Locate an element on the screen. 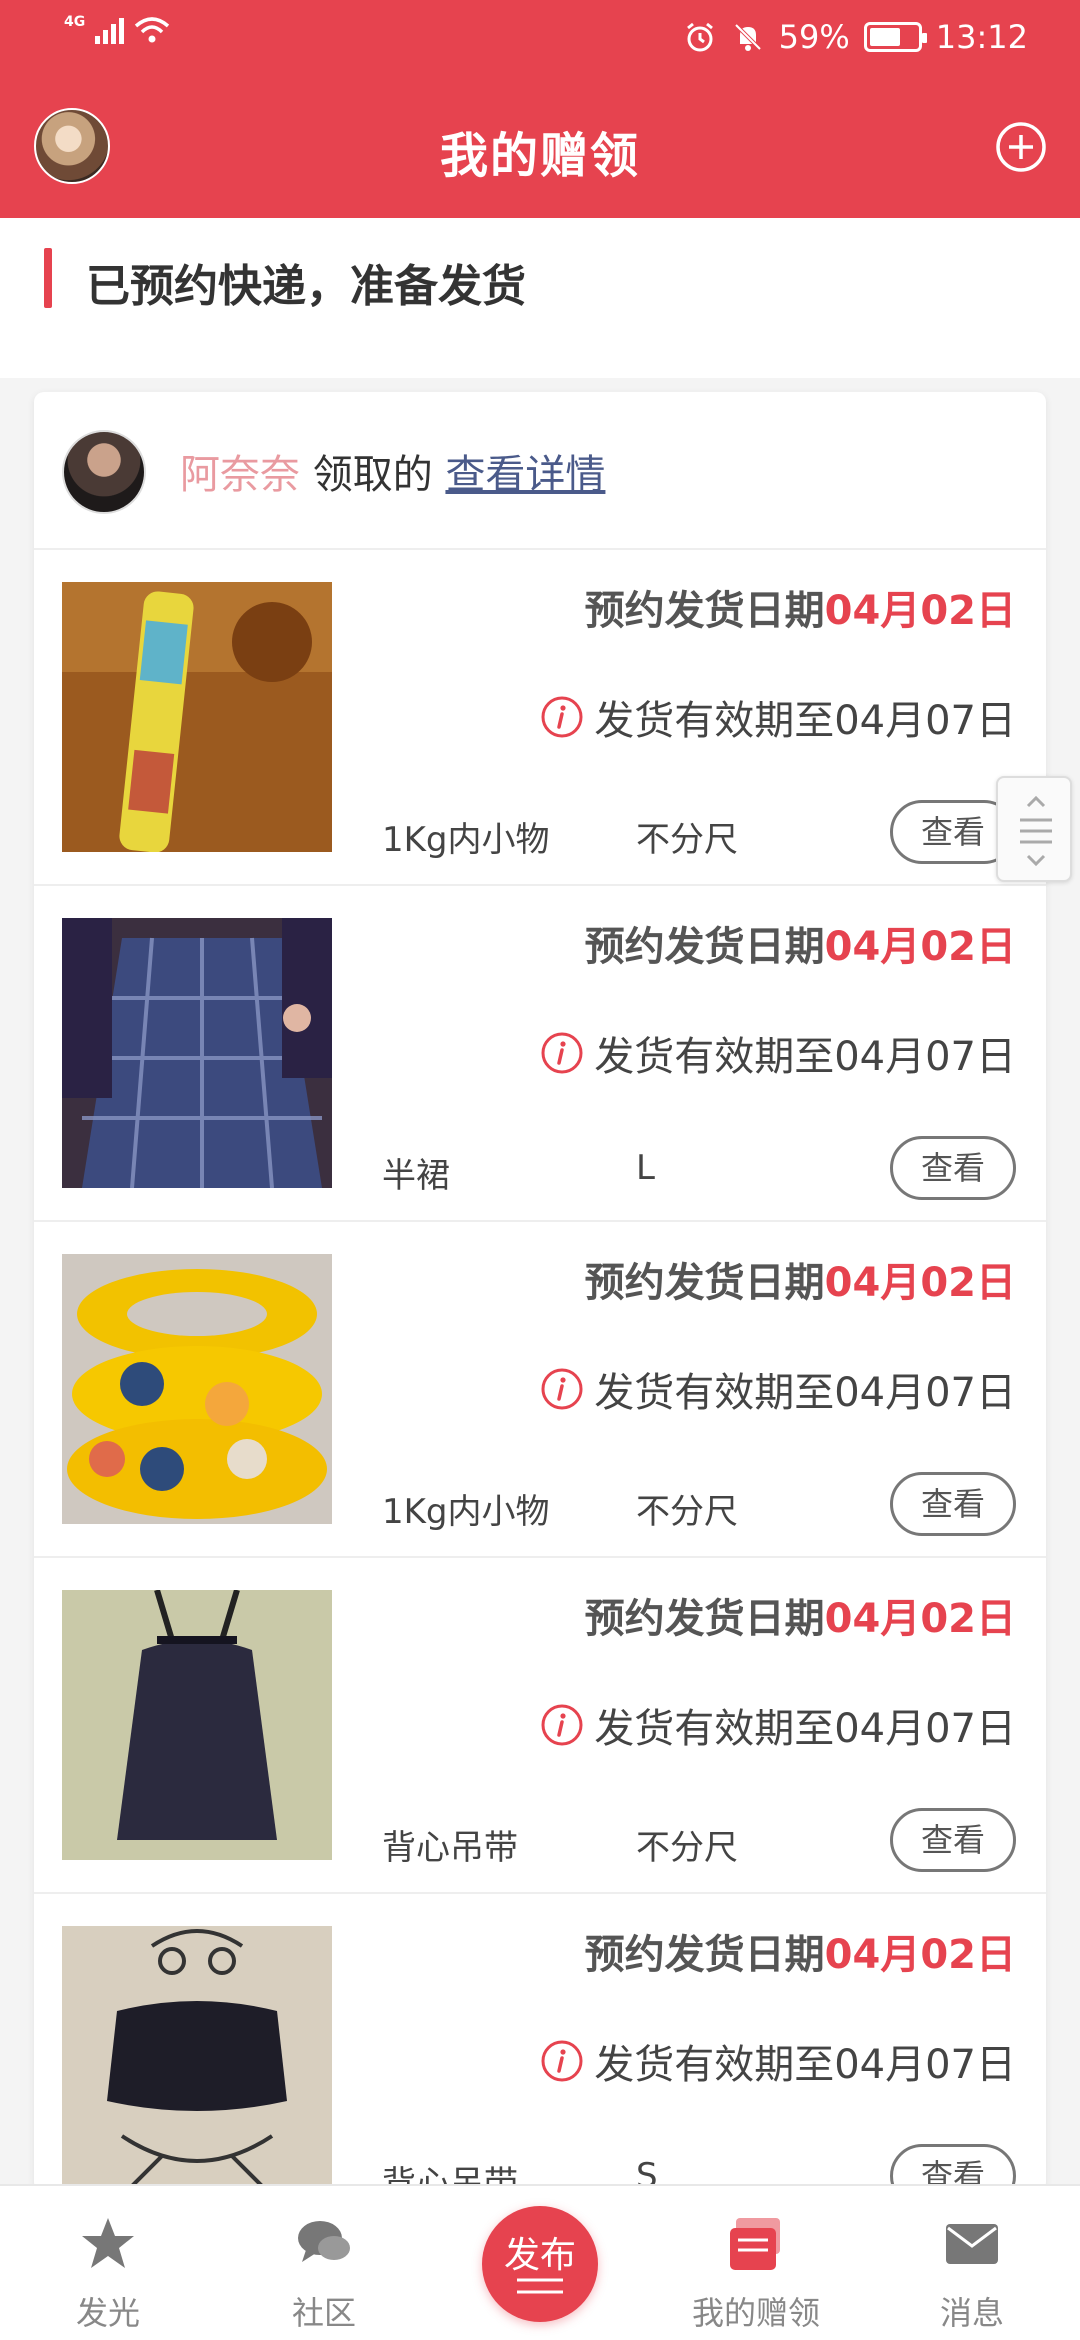  section-accent-bar is located at coordinates (48, 278).